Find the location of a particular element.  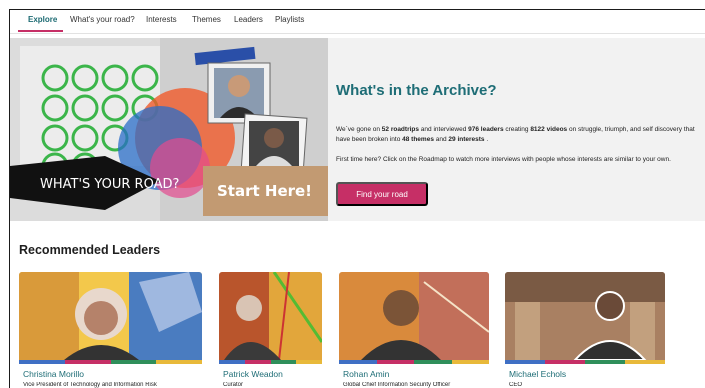

stat-themes: 48 themes is located at coordinates (418, 139).